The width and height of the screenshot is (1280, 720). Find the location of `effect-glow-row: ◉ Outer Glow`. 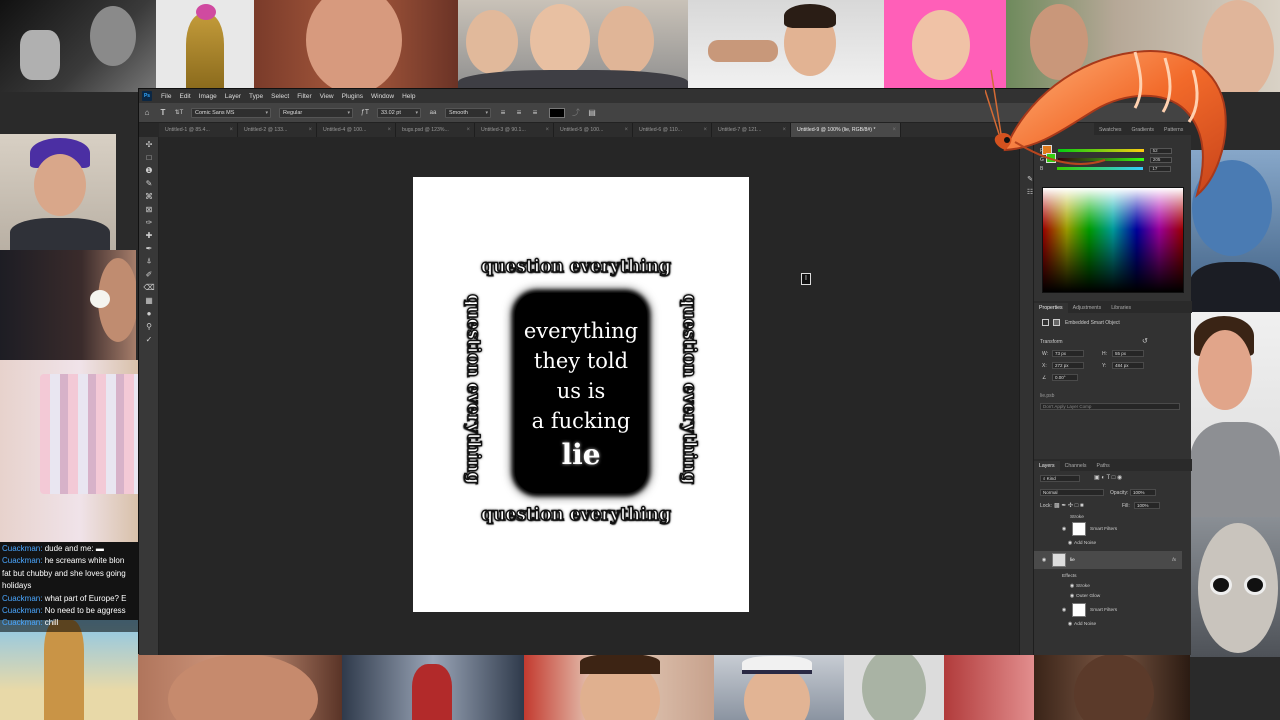

effect-glow-row: ◉ Outer Glow is located at coordinates (1109, 596).